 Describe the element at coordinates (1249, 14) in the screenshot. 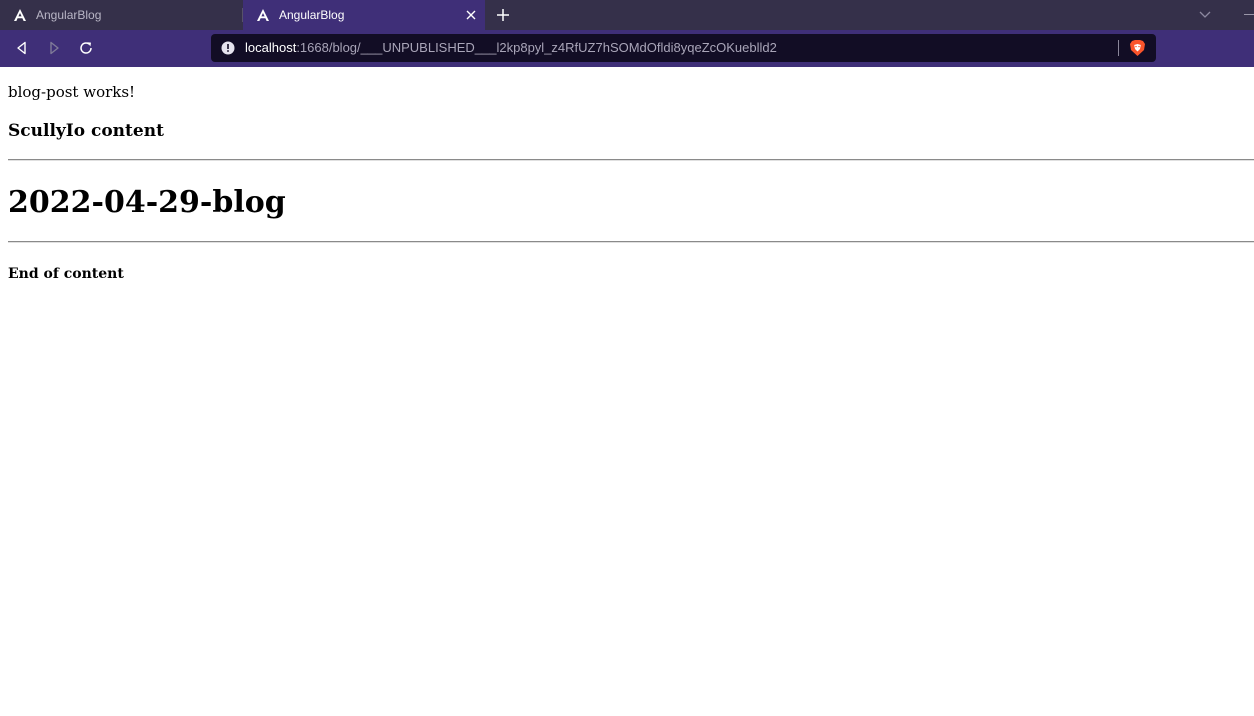

I see `minimize-button` at that location.